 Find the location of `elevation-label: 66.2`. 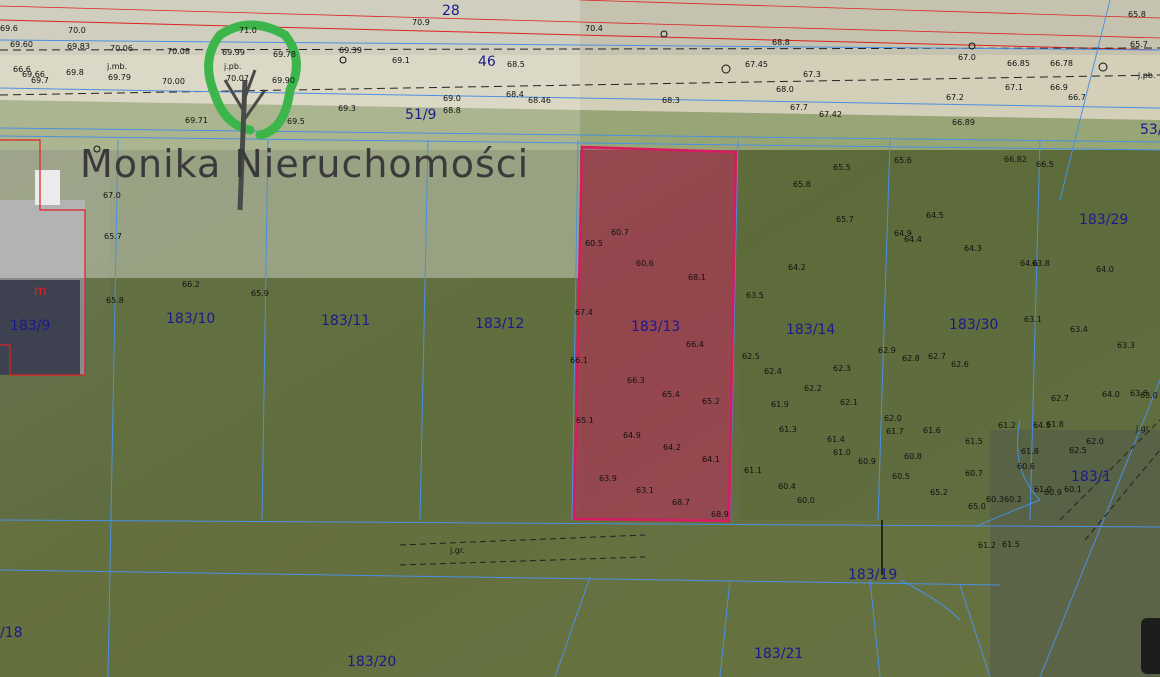

elevation-label: 66.2 is located at coordinates (191, 284).